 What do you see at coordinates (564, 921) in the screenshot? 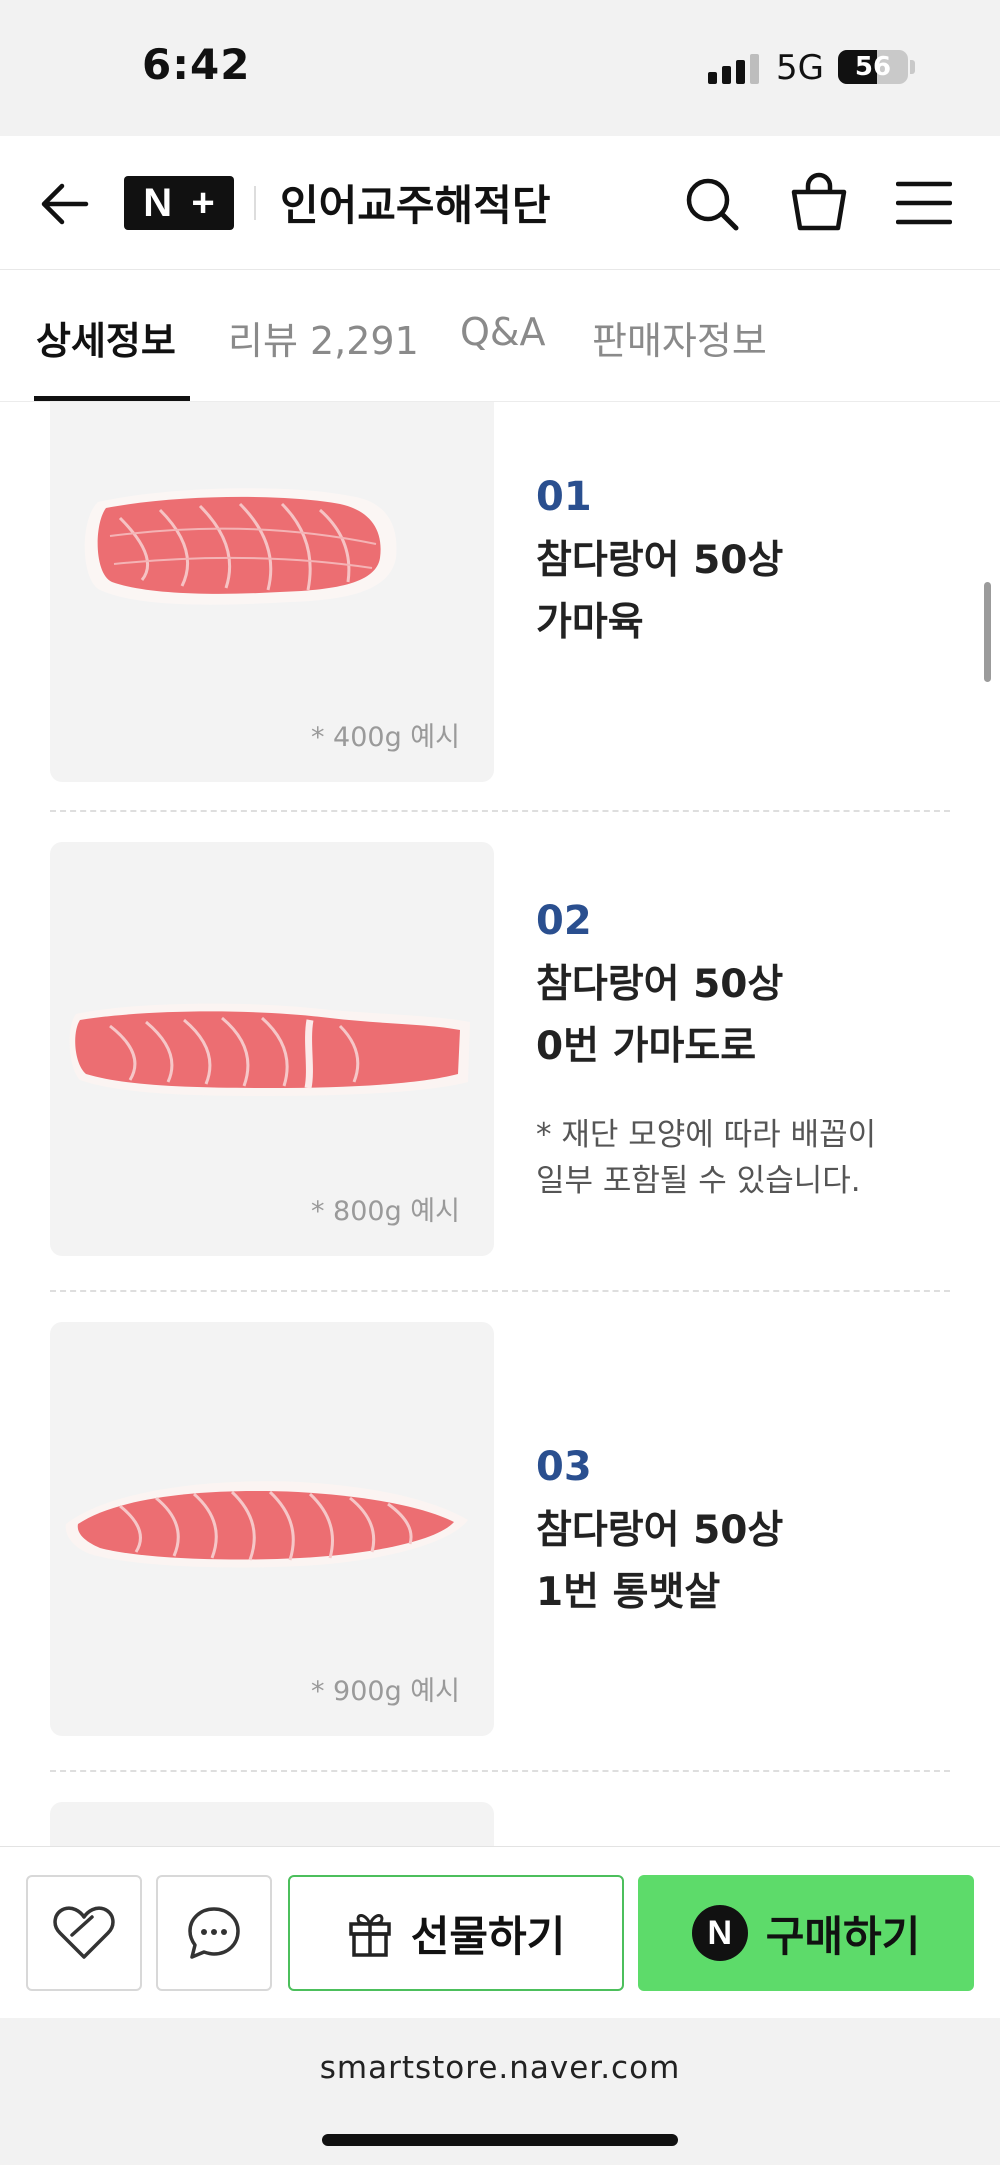
I see `item-number: 02` at bounding box center [564, 921].